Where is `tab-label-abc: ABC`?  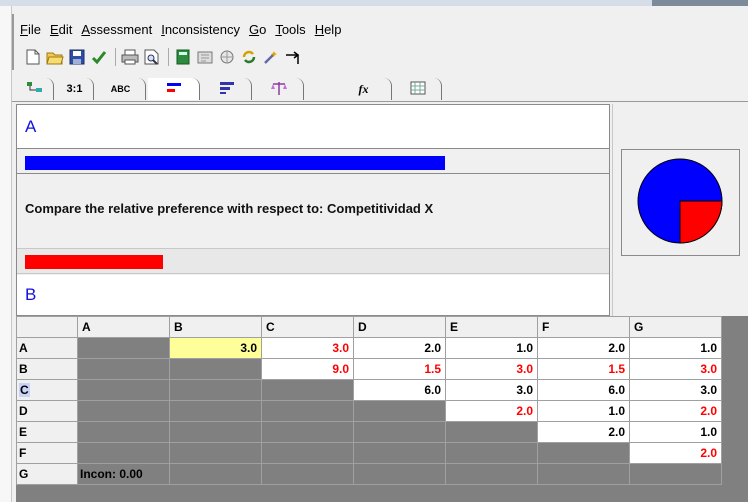 tab-label-abc: ABC is located at coordinates (120, 89).